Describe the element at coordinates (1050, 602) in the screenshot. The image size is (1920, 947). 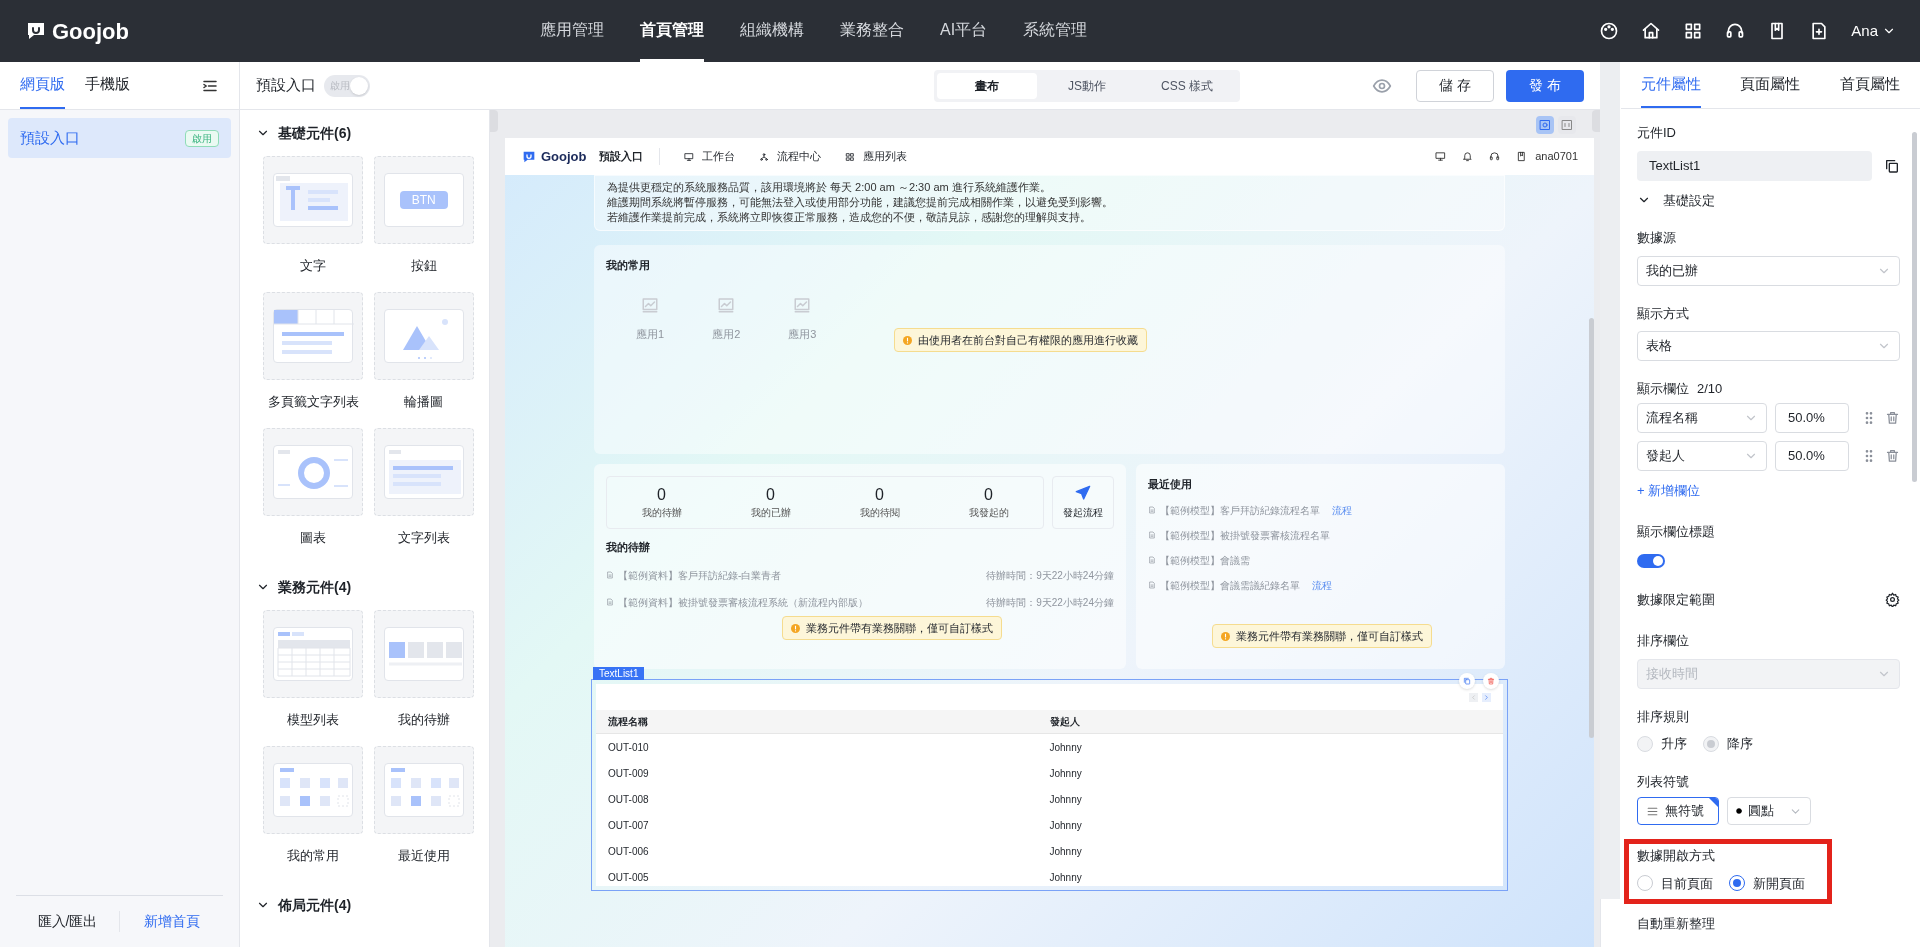
I see `todo-time: 待辦時間：9天22小時24分鐘` at that location.